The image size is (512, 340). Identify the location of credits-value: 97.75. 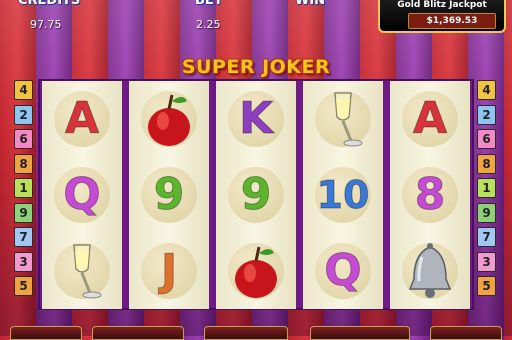
(46, 24).